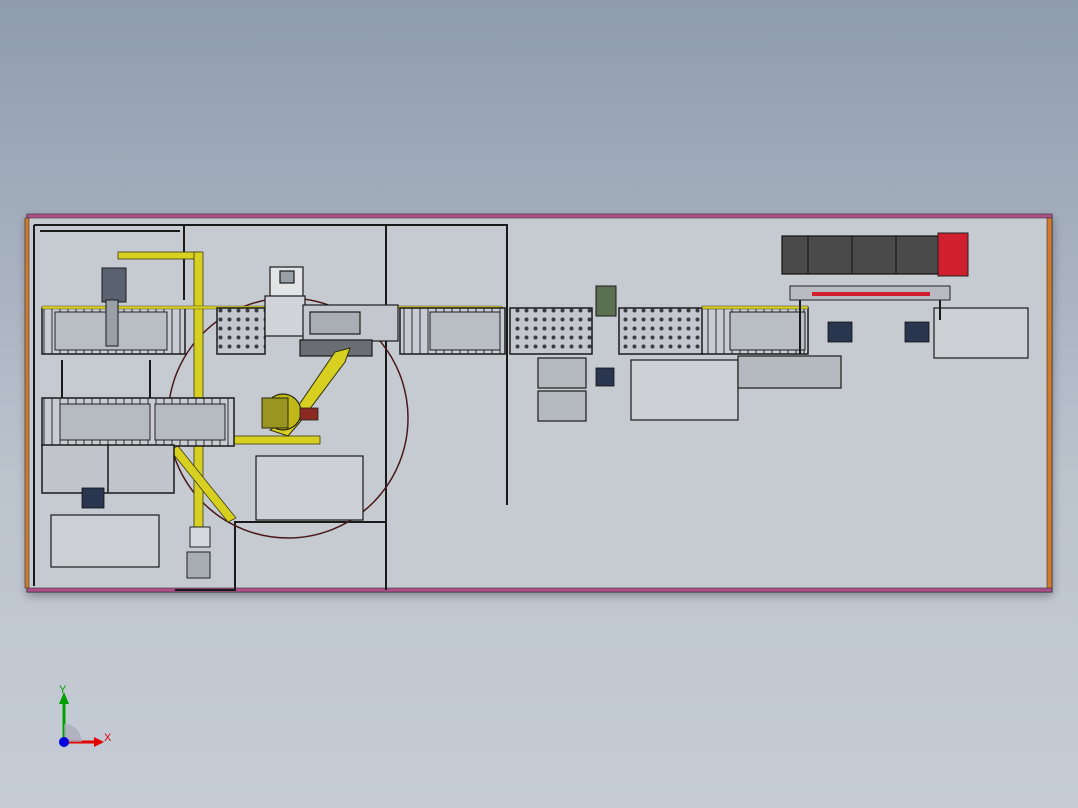 The width and height of the screenshot is (1078, 808). What do you see at coordinates (63, 690) in the screenshot?
I see `y-axis-label: Y` at bounding box center [63, 690].